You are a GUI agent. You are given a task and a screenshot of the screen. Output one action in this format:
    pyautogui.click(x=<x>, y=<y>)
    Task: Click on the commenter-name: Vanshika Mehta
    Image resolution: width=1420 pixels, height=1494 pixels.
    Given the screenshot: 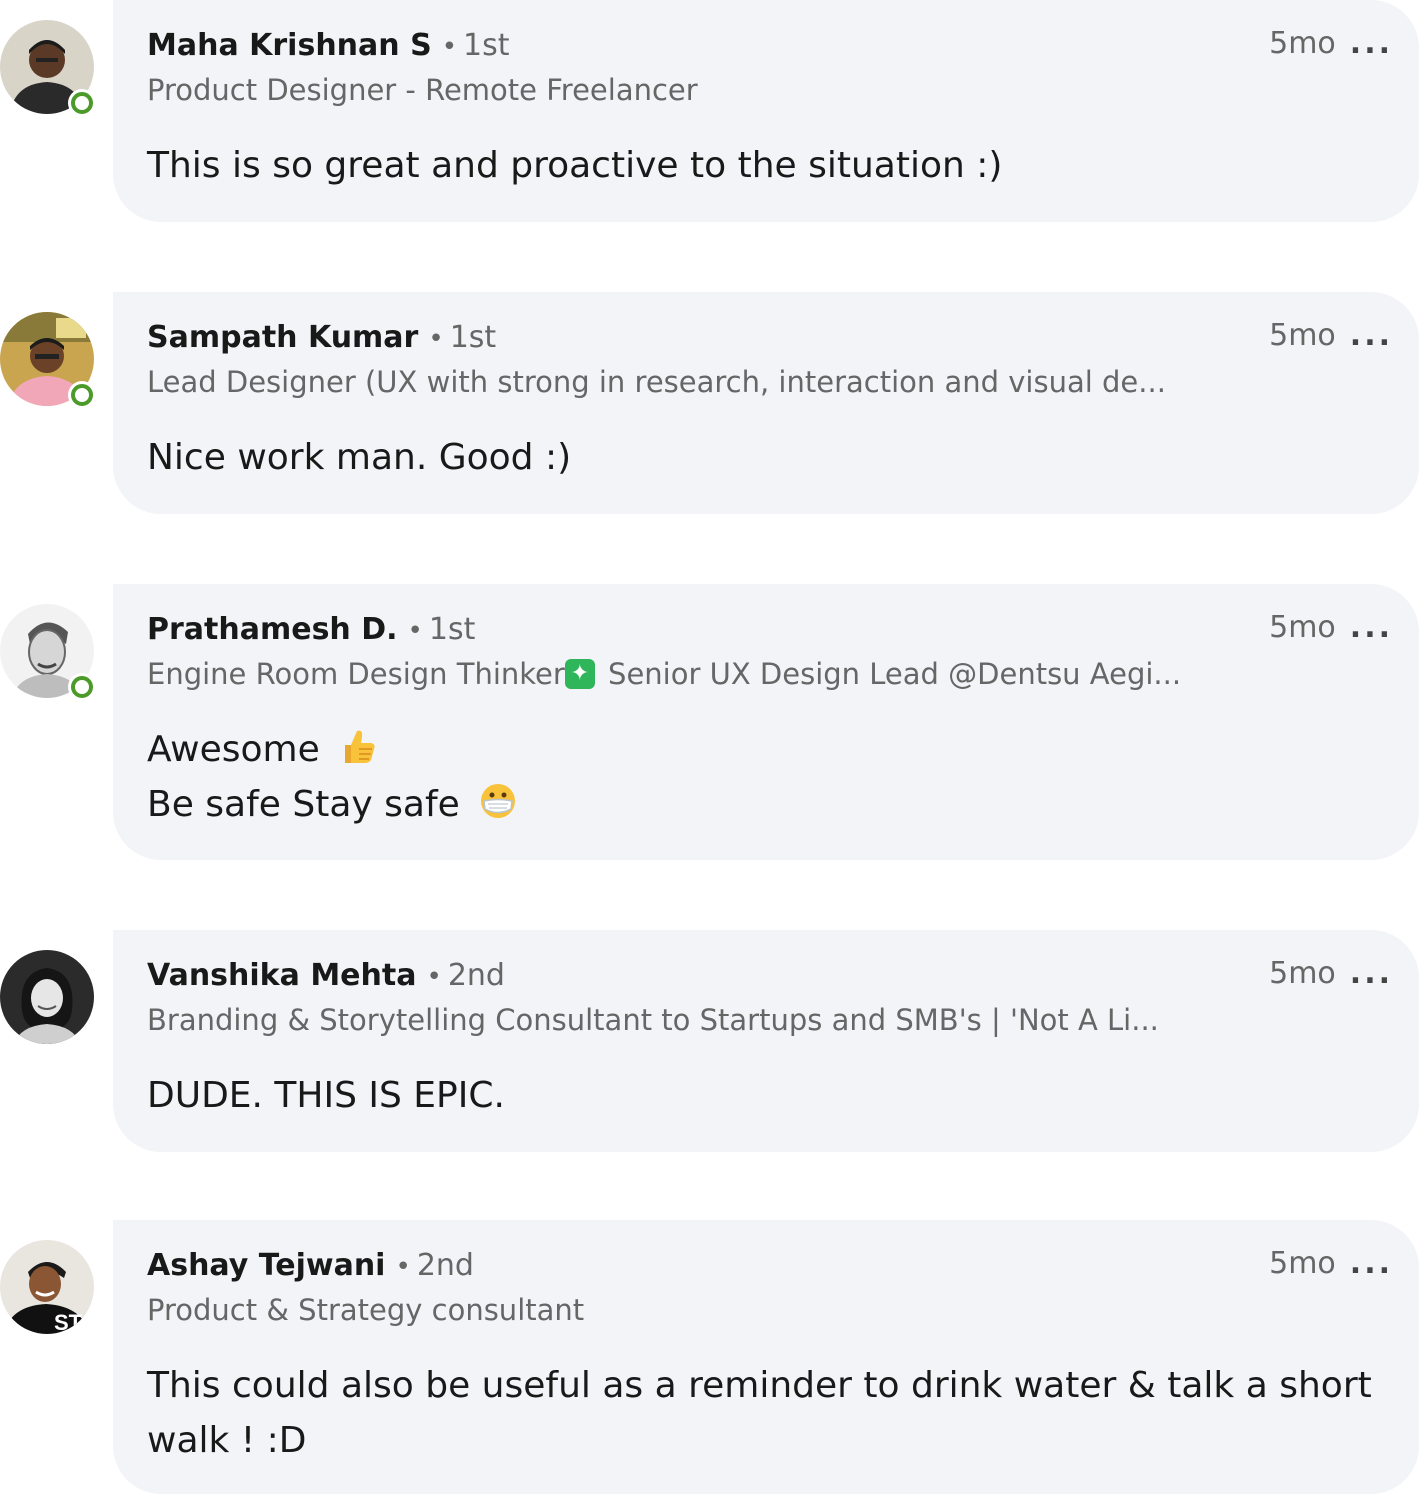 What is the action you would take?
    pyautogui.click(x=281, y=975)
    